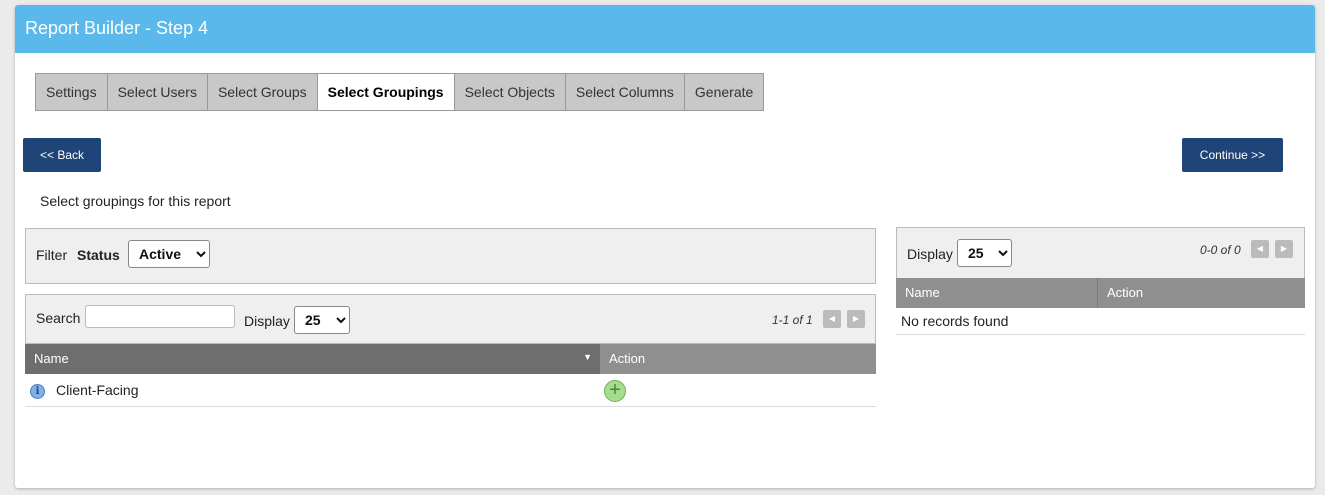  I want to click on right-grid-toolbar: Display 25 0-0 of 0 ◀ ▶, so click(1100, 253).